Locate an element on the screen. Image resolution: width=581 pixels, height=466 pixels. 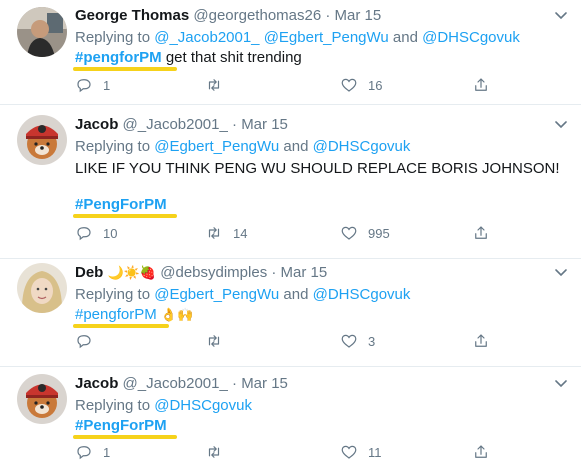
like-button: 995 is located at coordinates (365, 233).